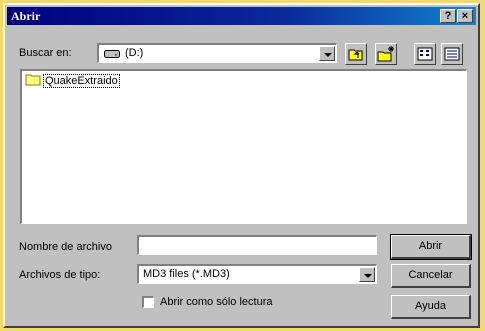  Describe the element at coordinates (216, 302) in the screenshot. I see `readonly-label: Abrir como sólo lectura` at that location.